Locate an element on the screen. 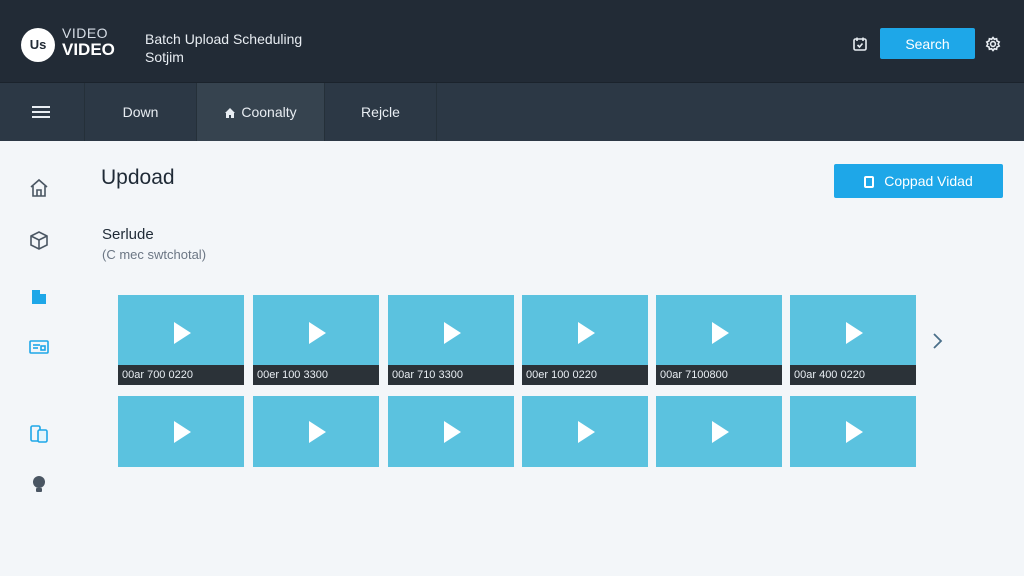 The height and width of the screenshot is (576, 1024). monitor-icon is located at coordinates (39, 348).